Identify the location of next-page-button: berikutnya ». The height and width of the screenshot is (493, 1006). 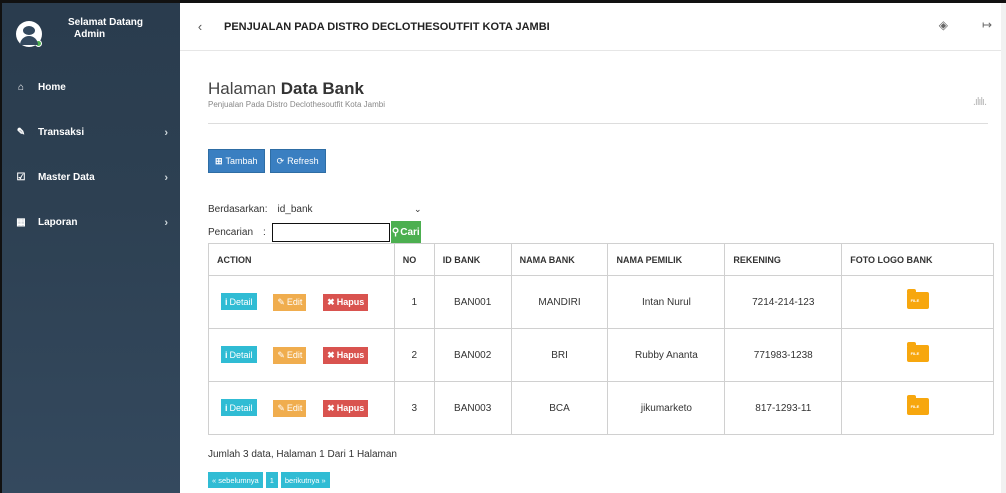
(305, 480).